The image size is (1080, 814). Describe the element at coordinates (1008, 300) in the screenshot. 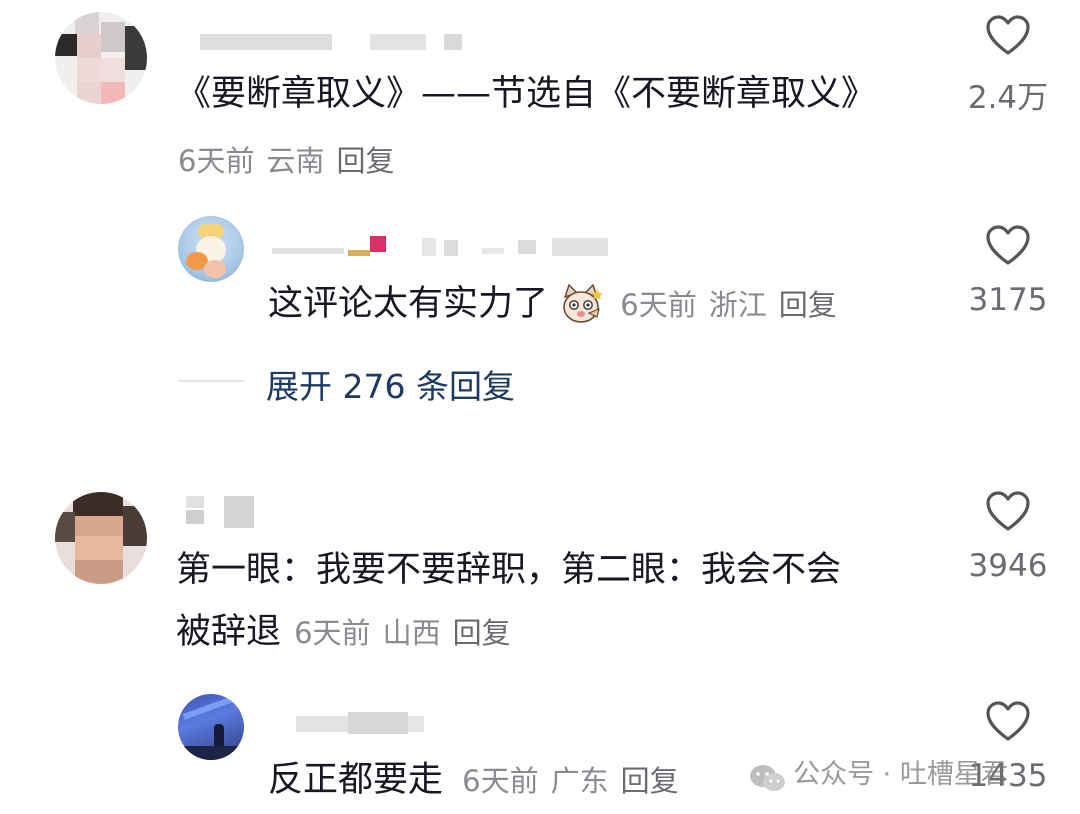

I see `like-count: 3175` at that location.